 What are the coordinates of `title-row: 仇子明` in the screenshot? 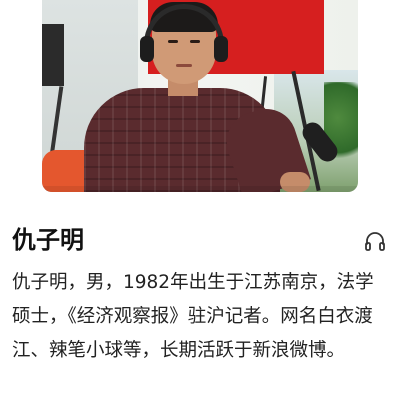 It's located at (200, 240).